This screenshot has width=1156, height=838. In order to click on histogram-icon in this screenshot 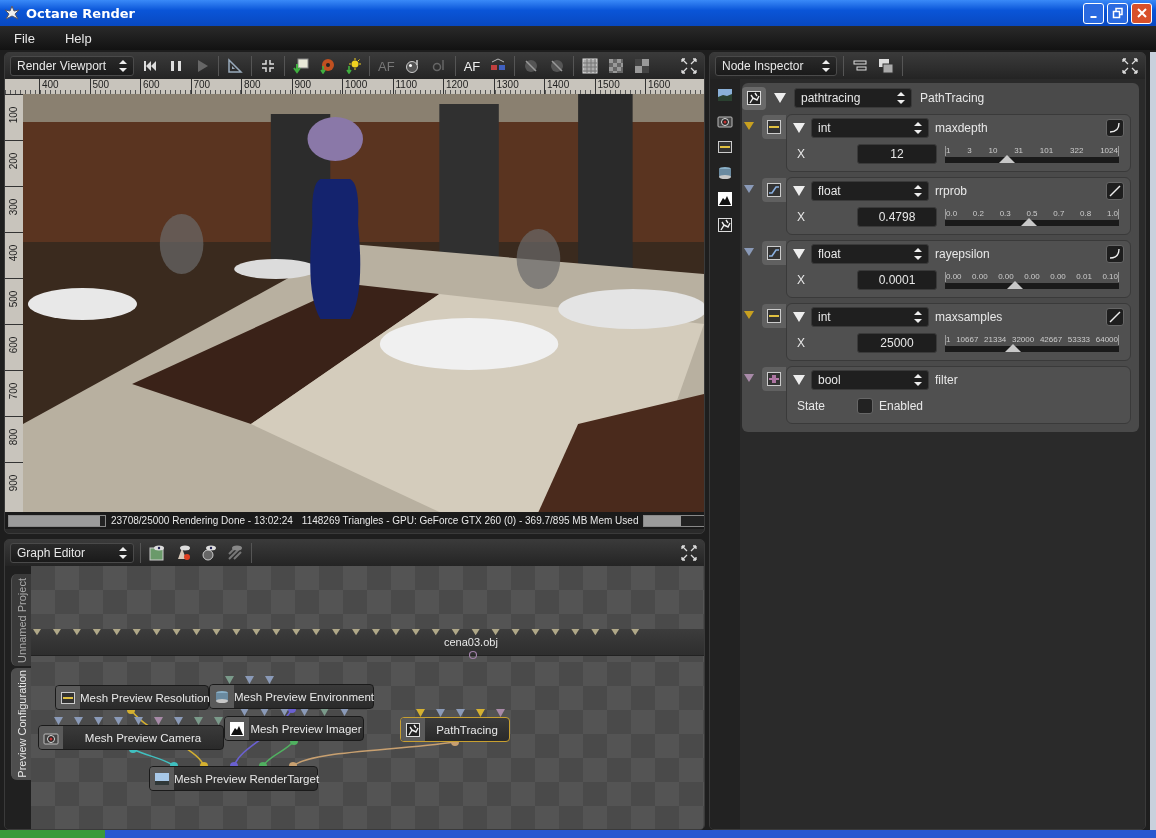, I will do `click(725, 199)`.